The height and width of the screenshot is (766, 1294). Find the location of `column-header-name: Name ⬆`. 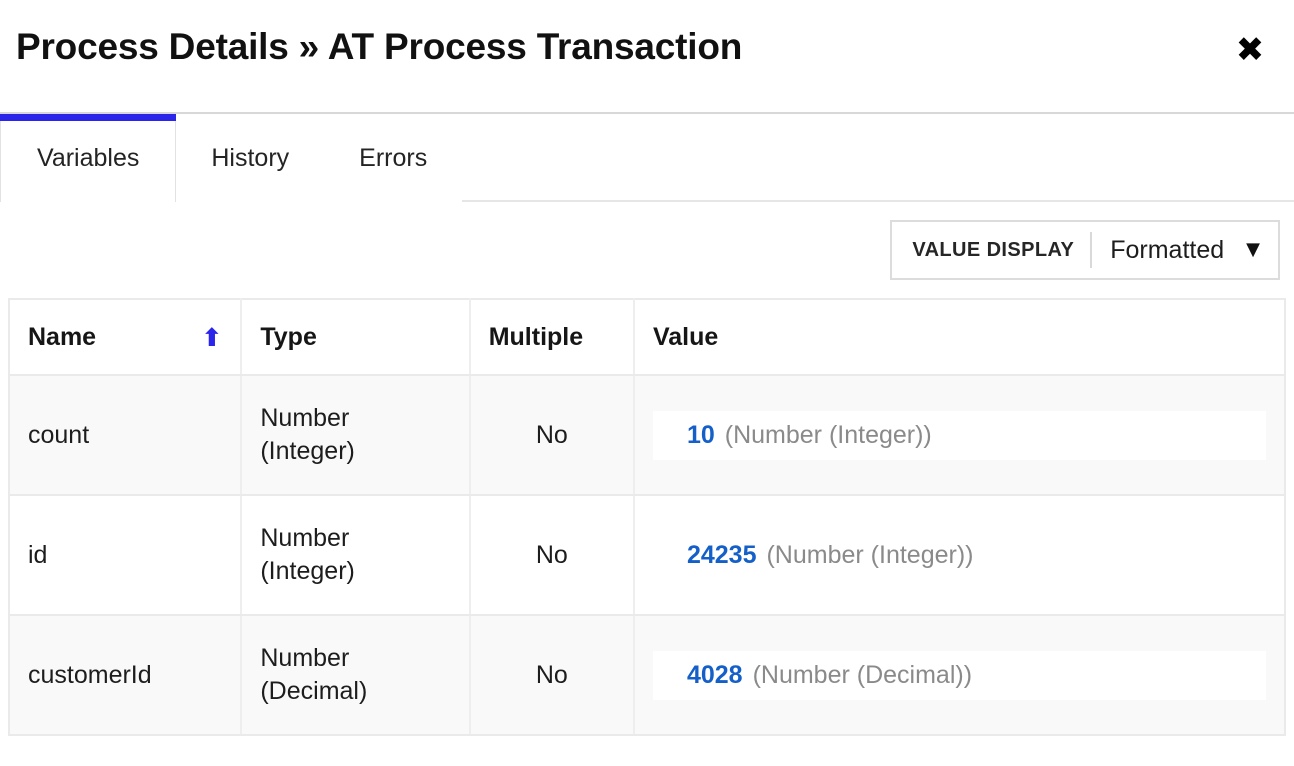

column-header-name: Name ⬆ is located at coordinates (126, 337).